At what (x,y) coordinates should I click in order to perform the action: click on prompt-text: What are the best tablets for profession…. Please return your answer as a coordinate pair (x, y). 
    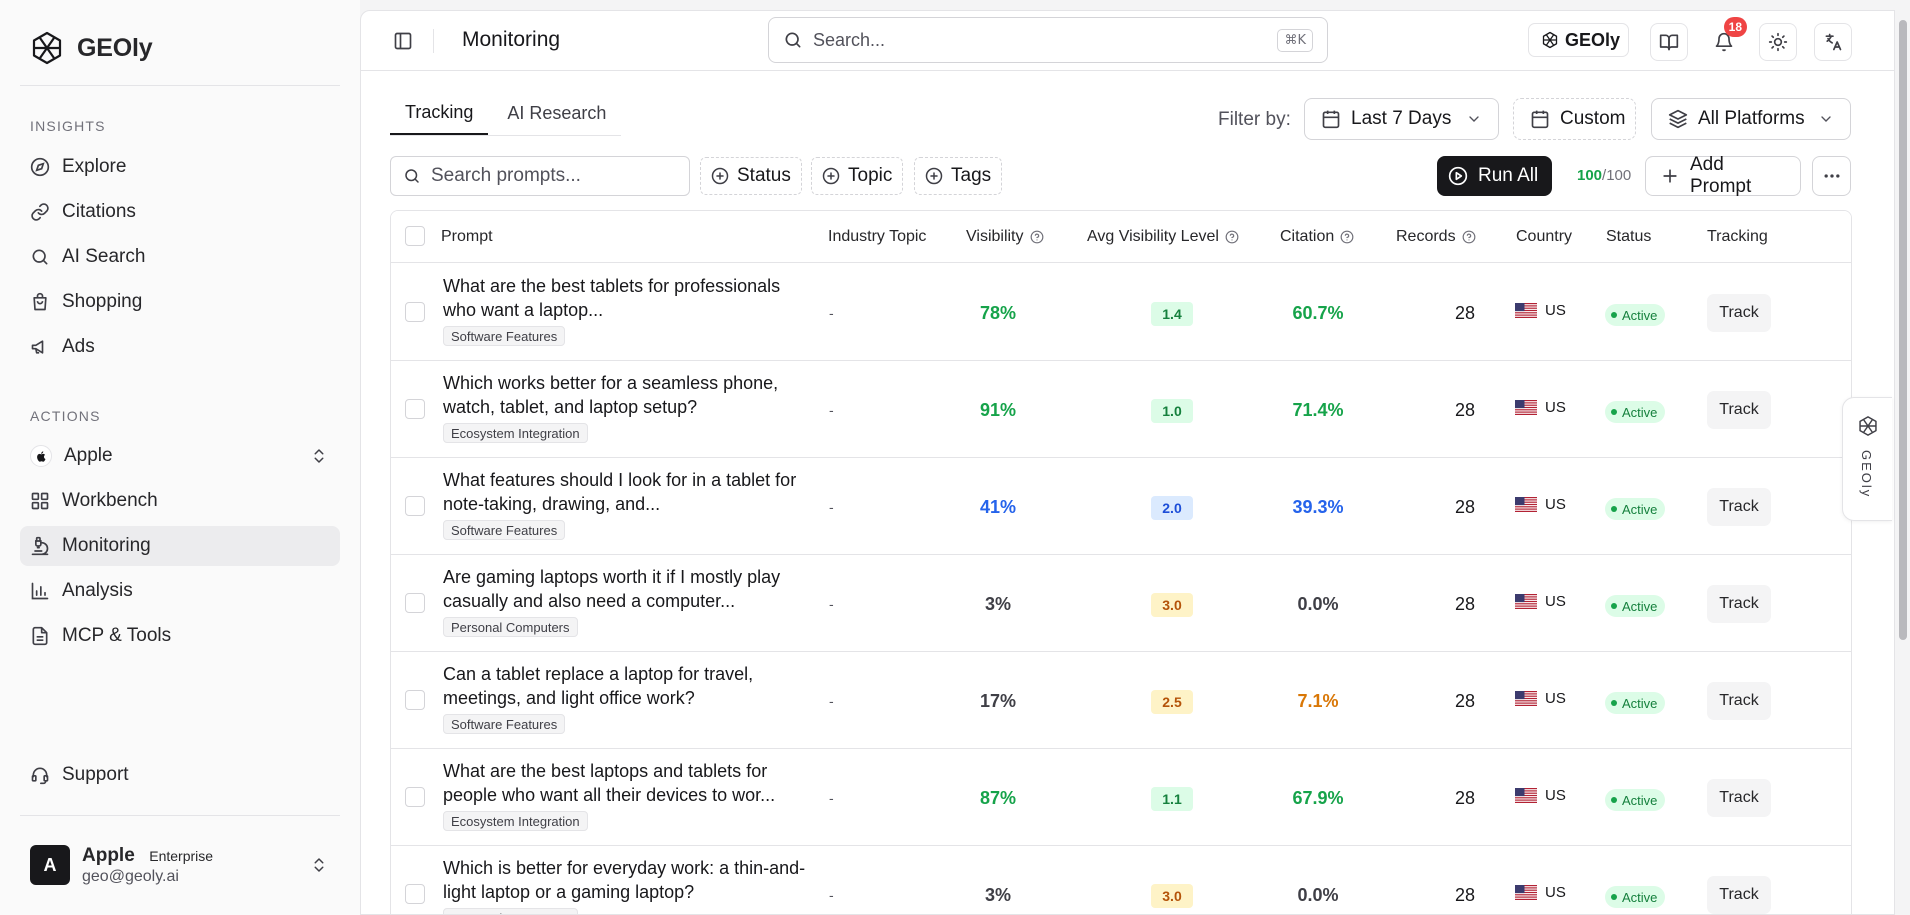
    Looking at the image, I should click on (625, 298).